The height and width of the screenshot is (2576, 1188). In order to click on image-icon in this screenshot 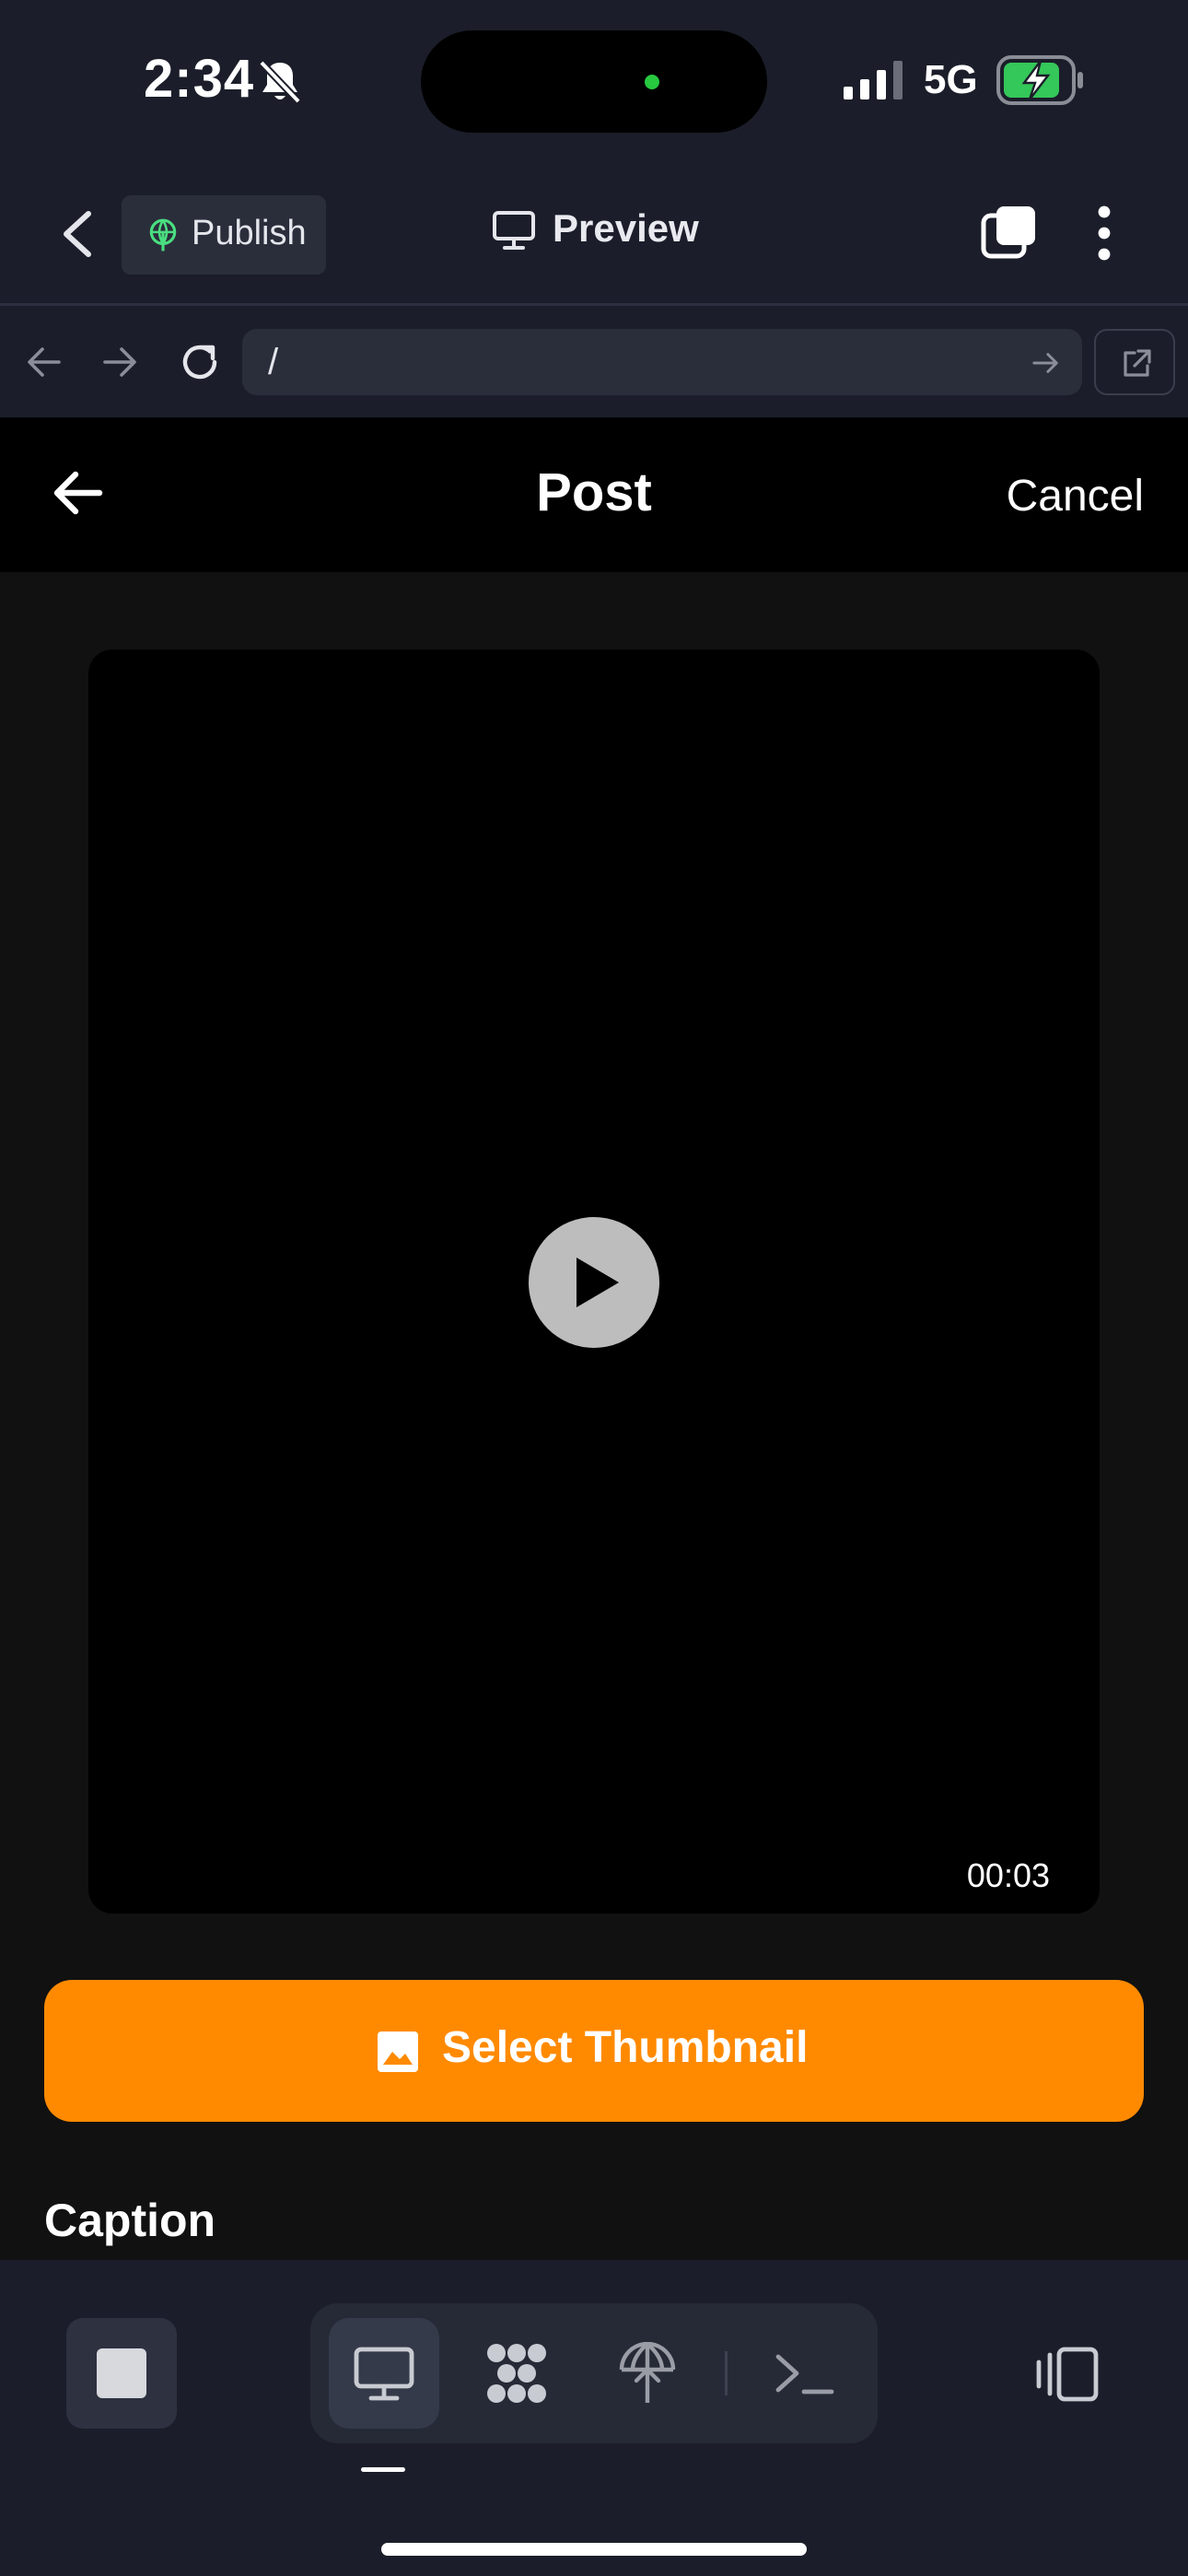, I will do `click(398, 2052)`.